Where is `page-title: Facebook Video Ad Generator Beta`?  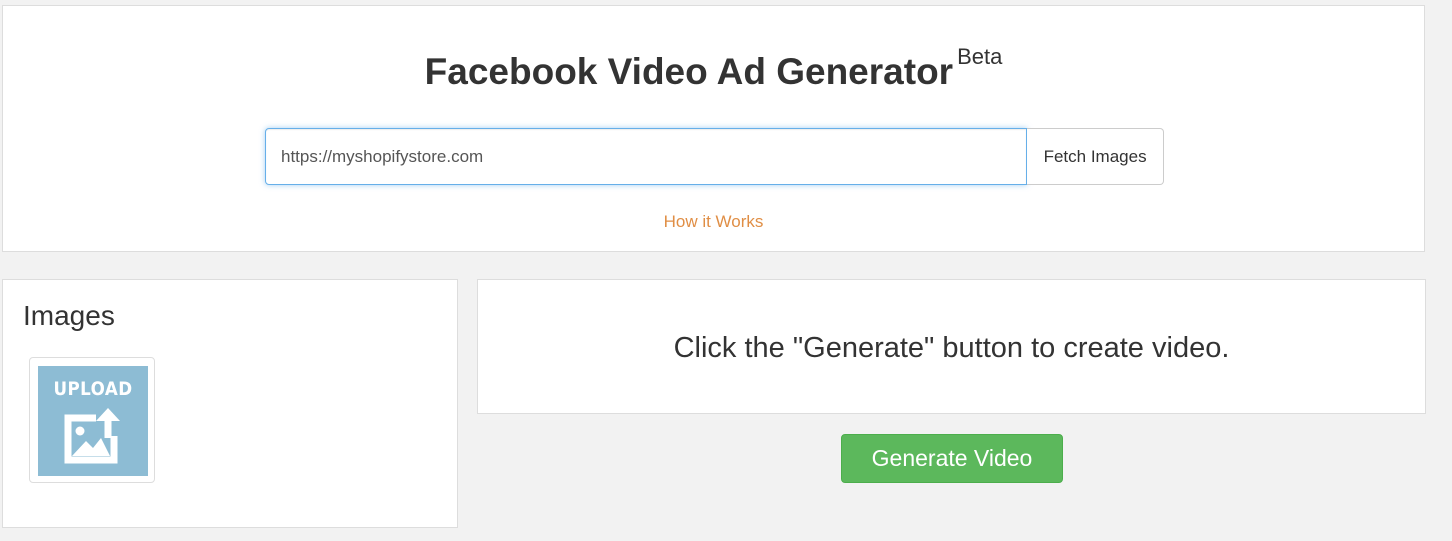
page-title: Facebook Video Ad Generator Beta is located at coordinates (713, 68).